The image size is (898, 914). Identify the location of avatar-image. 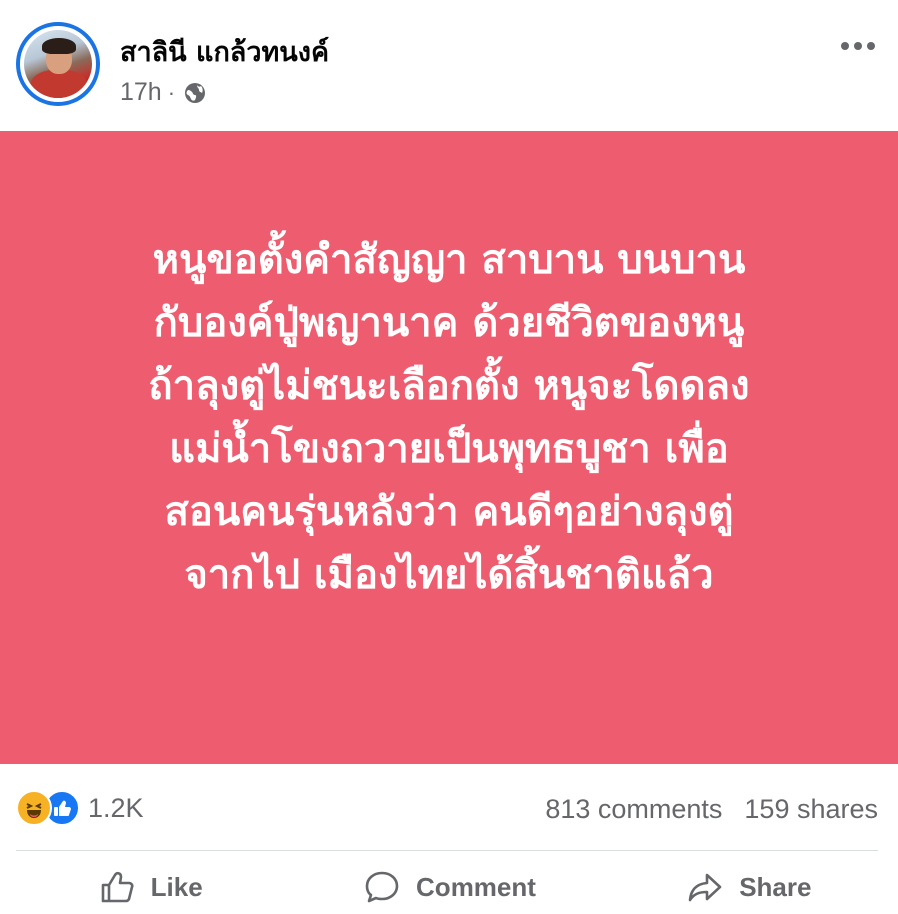
(58, 64).